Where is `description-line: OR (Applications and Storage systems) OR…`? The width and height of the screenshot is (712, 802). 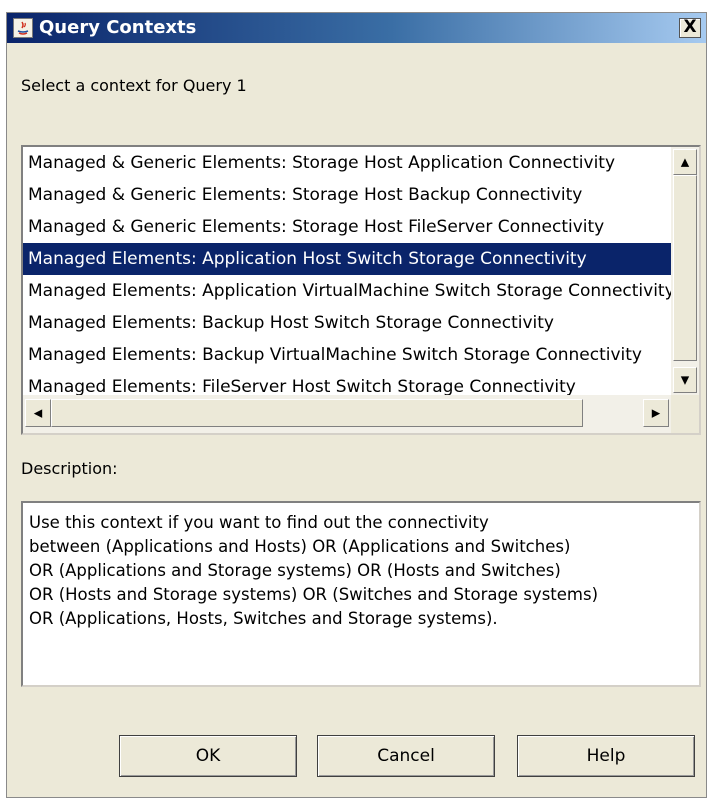
description-line: OR (Applications and Storage systems) OR… is located at coordinates (295, 570).